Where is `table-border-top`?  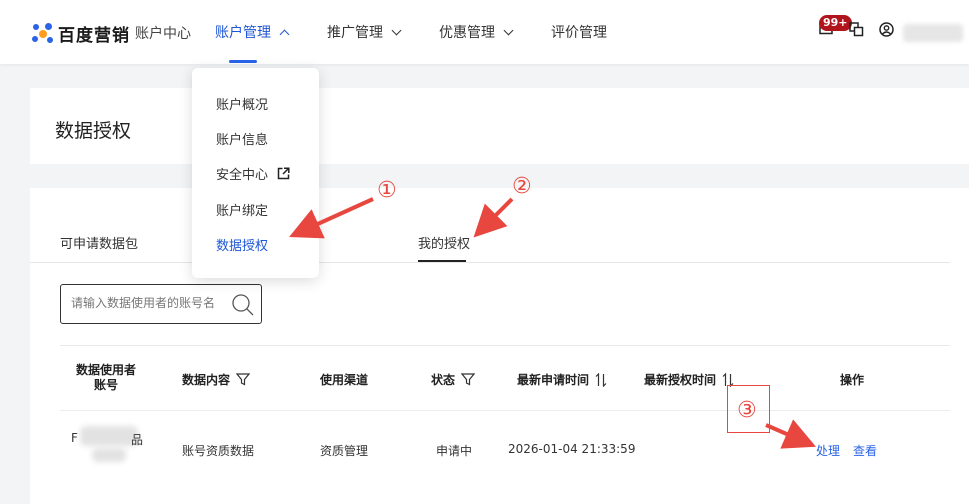
table-border-top is located at coordinates (505, 345).